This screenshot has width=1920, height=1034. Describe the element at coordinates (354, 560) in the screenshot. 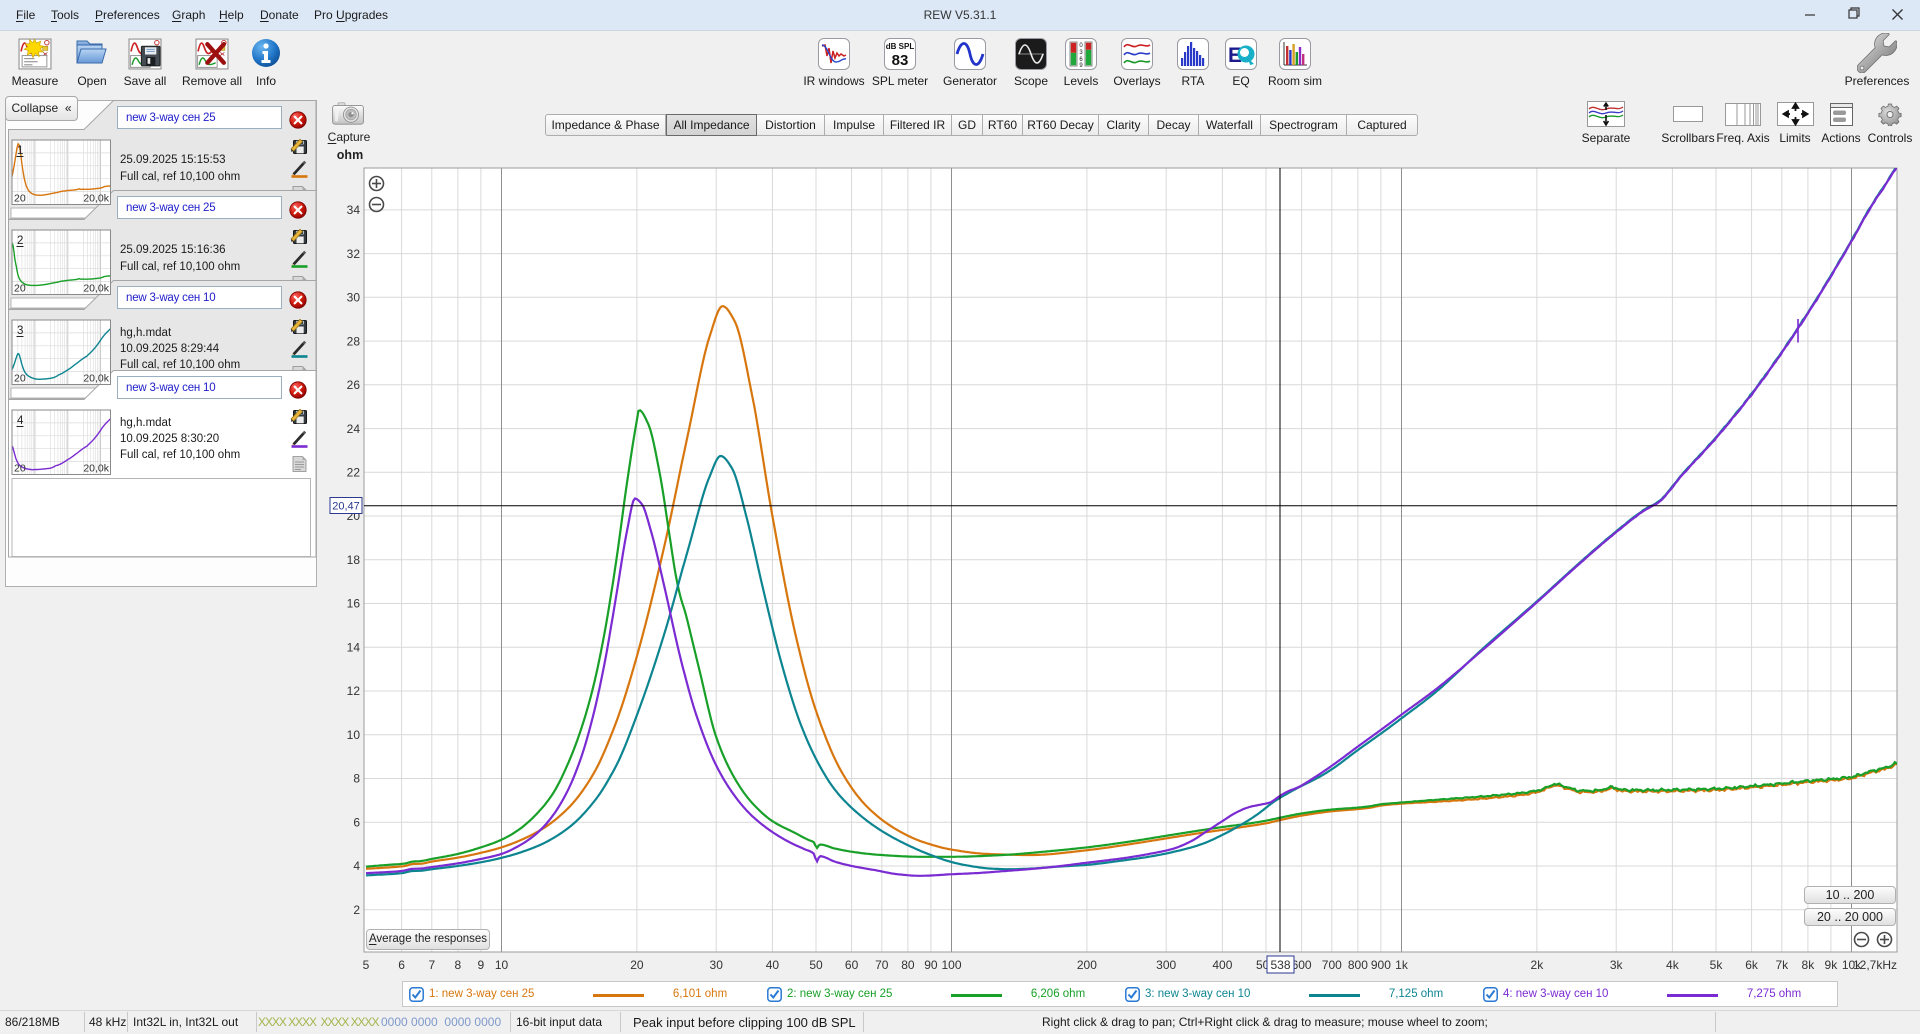

I see `svg-text: 18` at that location.